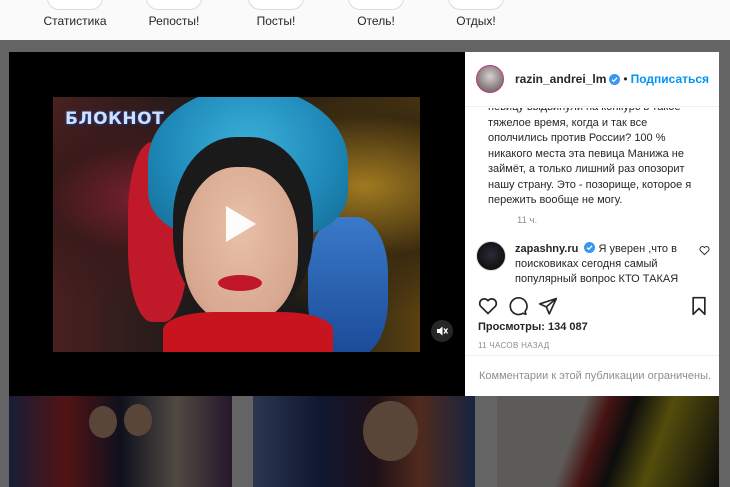 Image resolution: width=730 pixels, height=487 pixels. I want to click on commenter-username: zapashny.ru, so click(546, 249).